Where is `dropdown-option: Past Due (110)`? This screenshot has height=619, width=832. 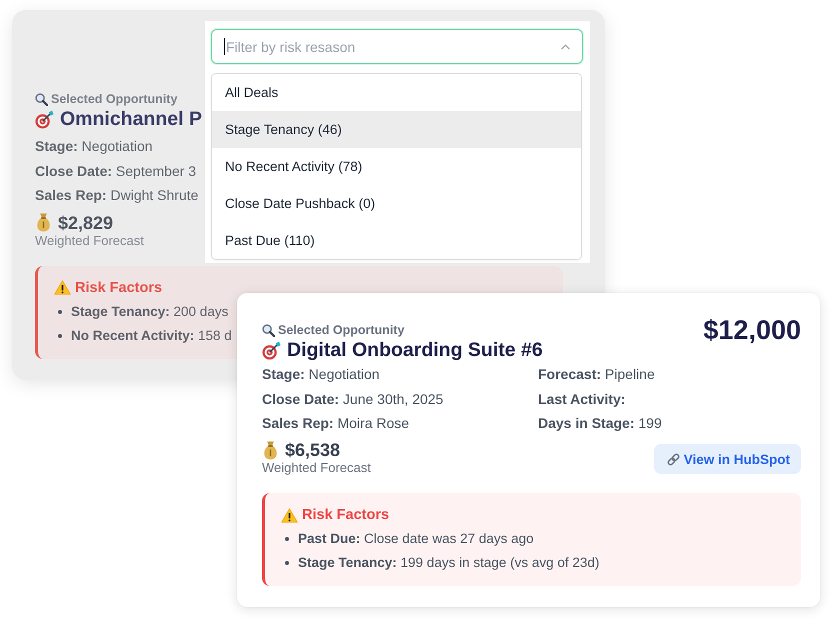 dropdown-option: Past Due (110) is located at coordinates (396, 240).